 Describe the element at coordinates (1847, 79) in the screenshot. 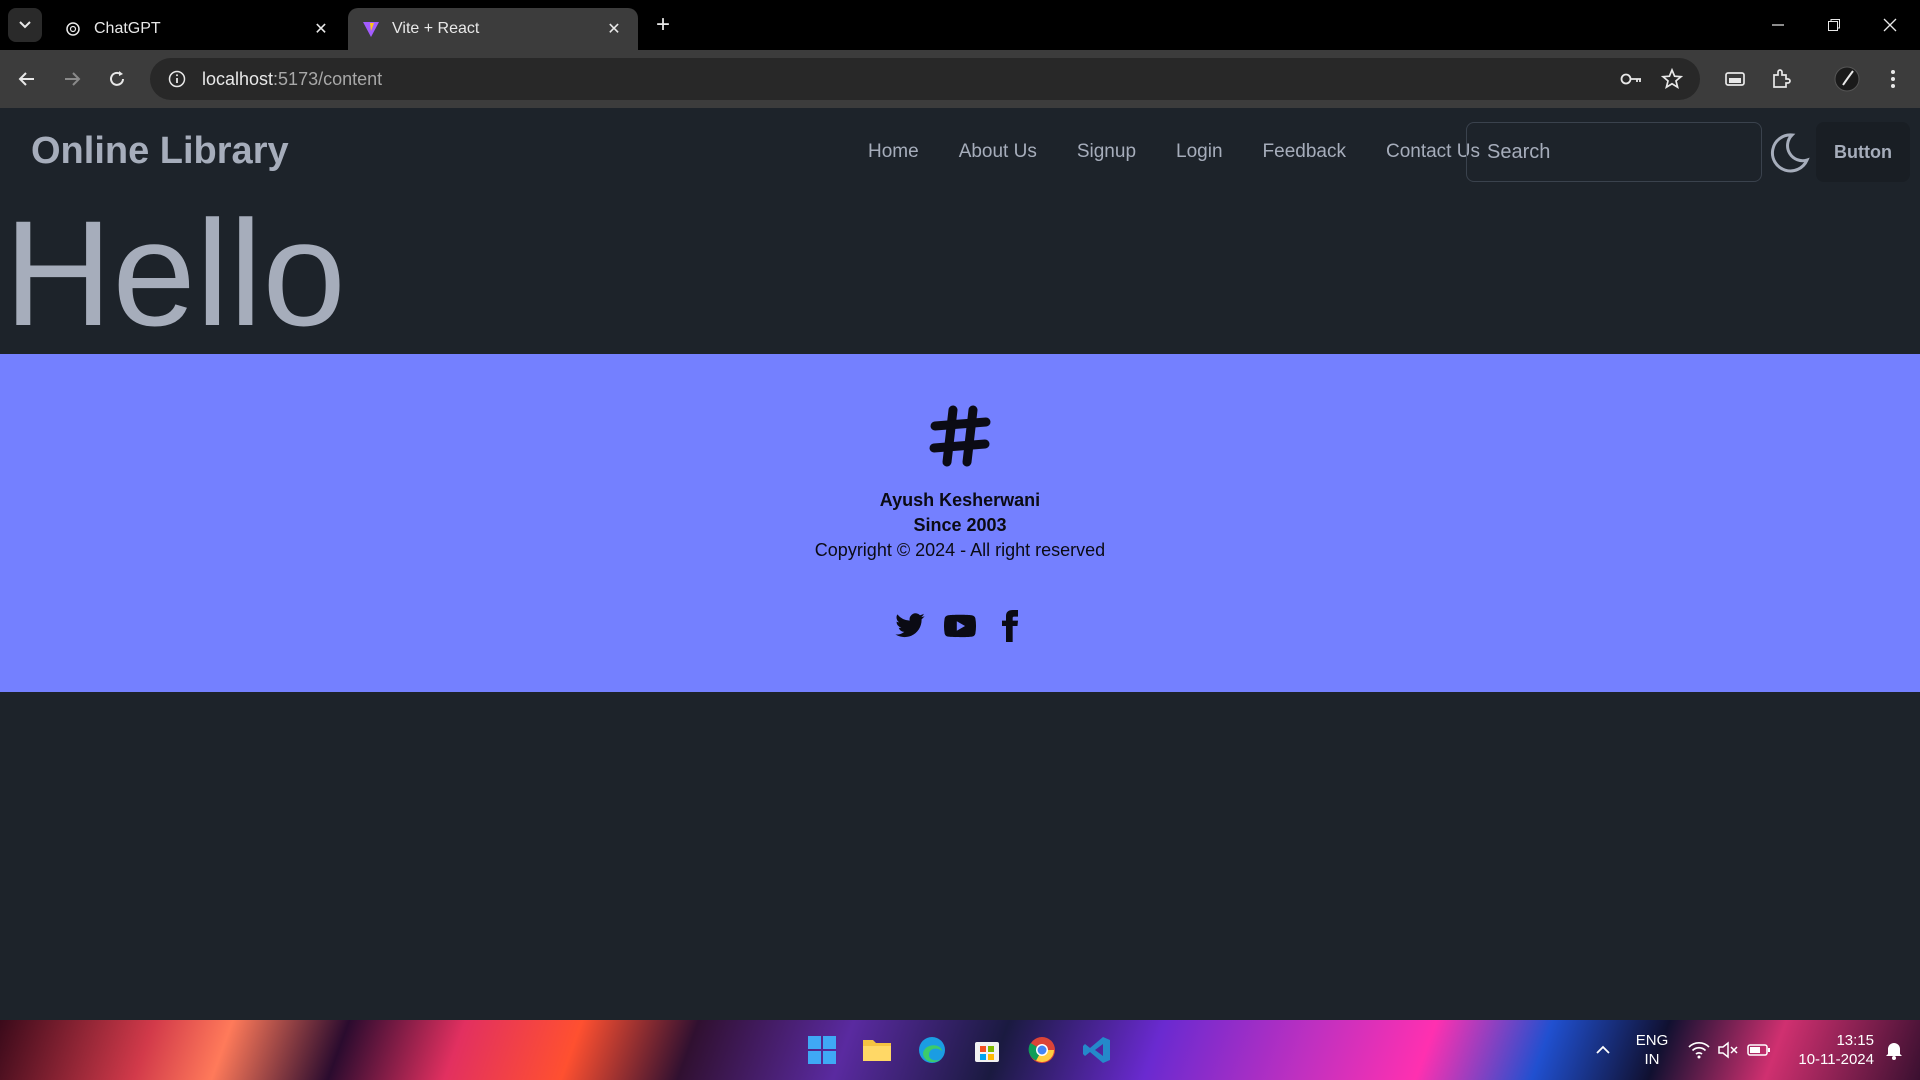

I see `profile-avatar-icon` at that location.